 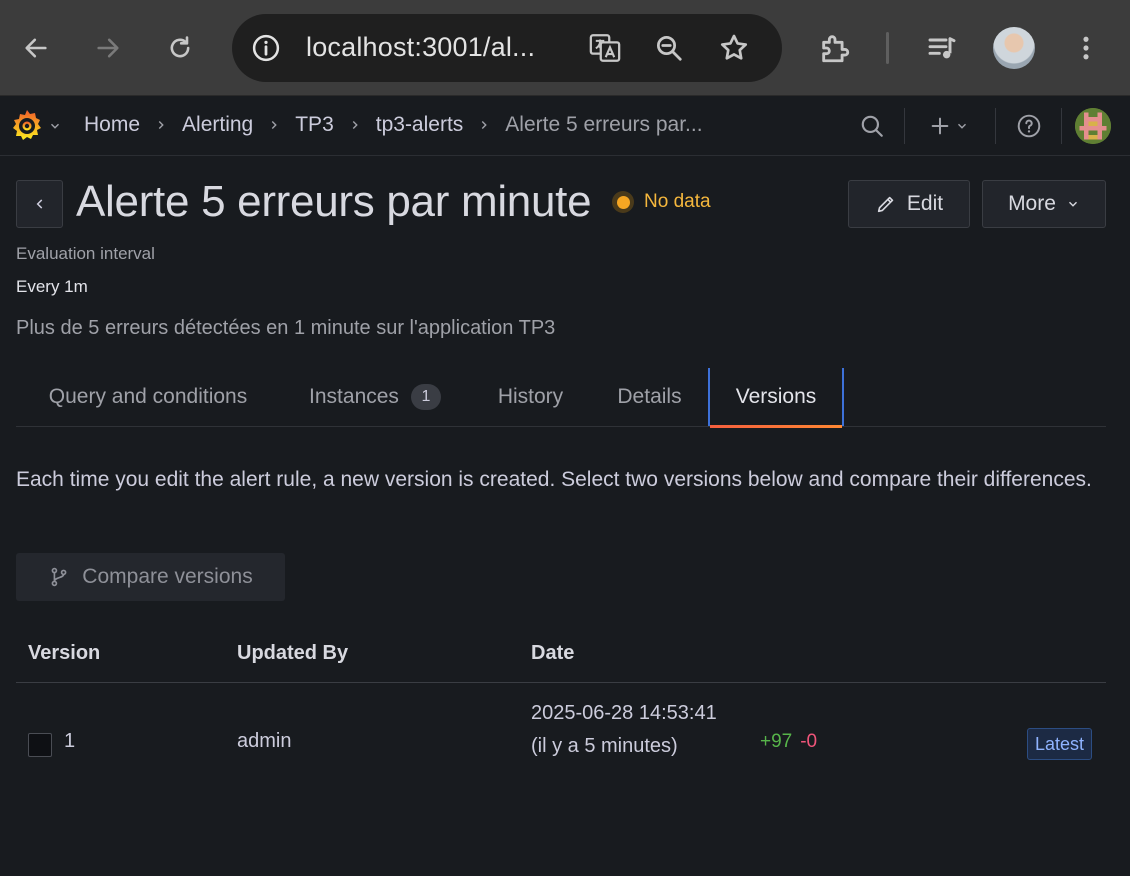 What do you see at coordinates (314, 125) in the screenshot?
I see `breadcrumb-folder: TP3` at bounding box center [314, 125].